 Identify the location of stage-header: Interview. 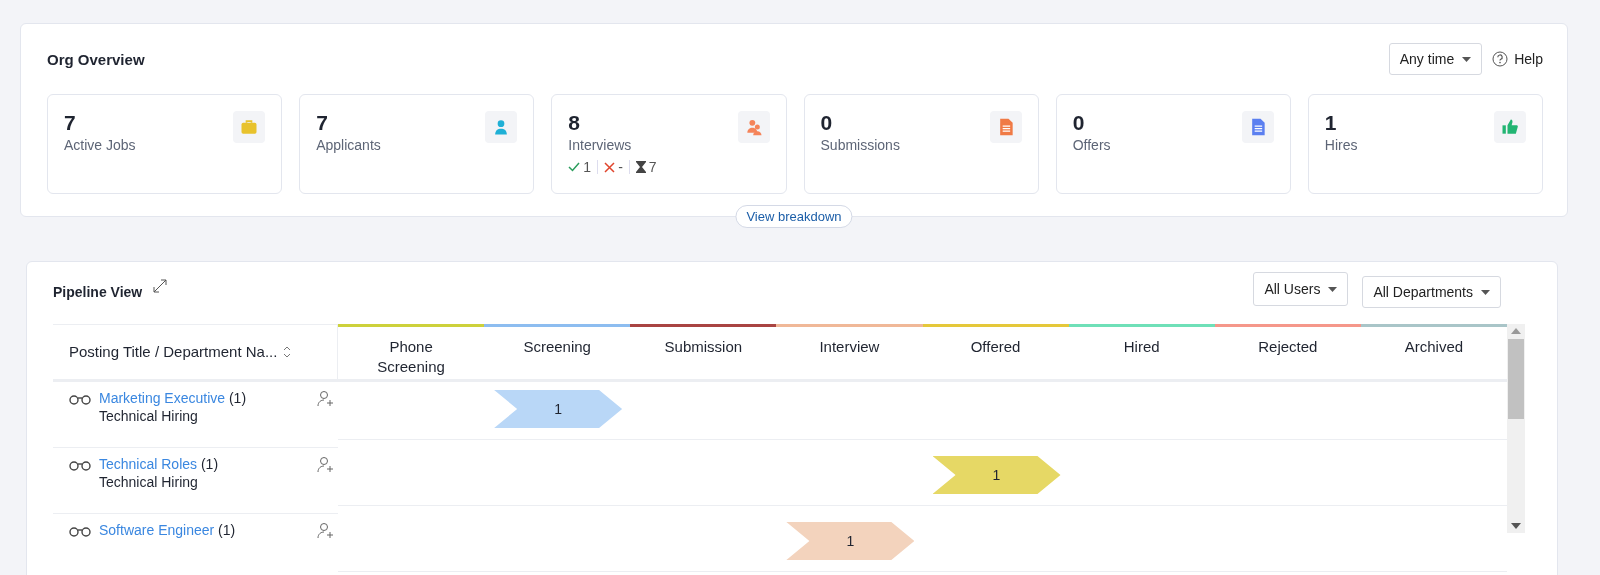
(849, 353).